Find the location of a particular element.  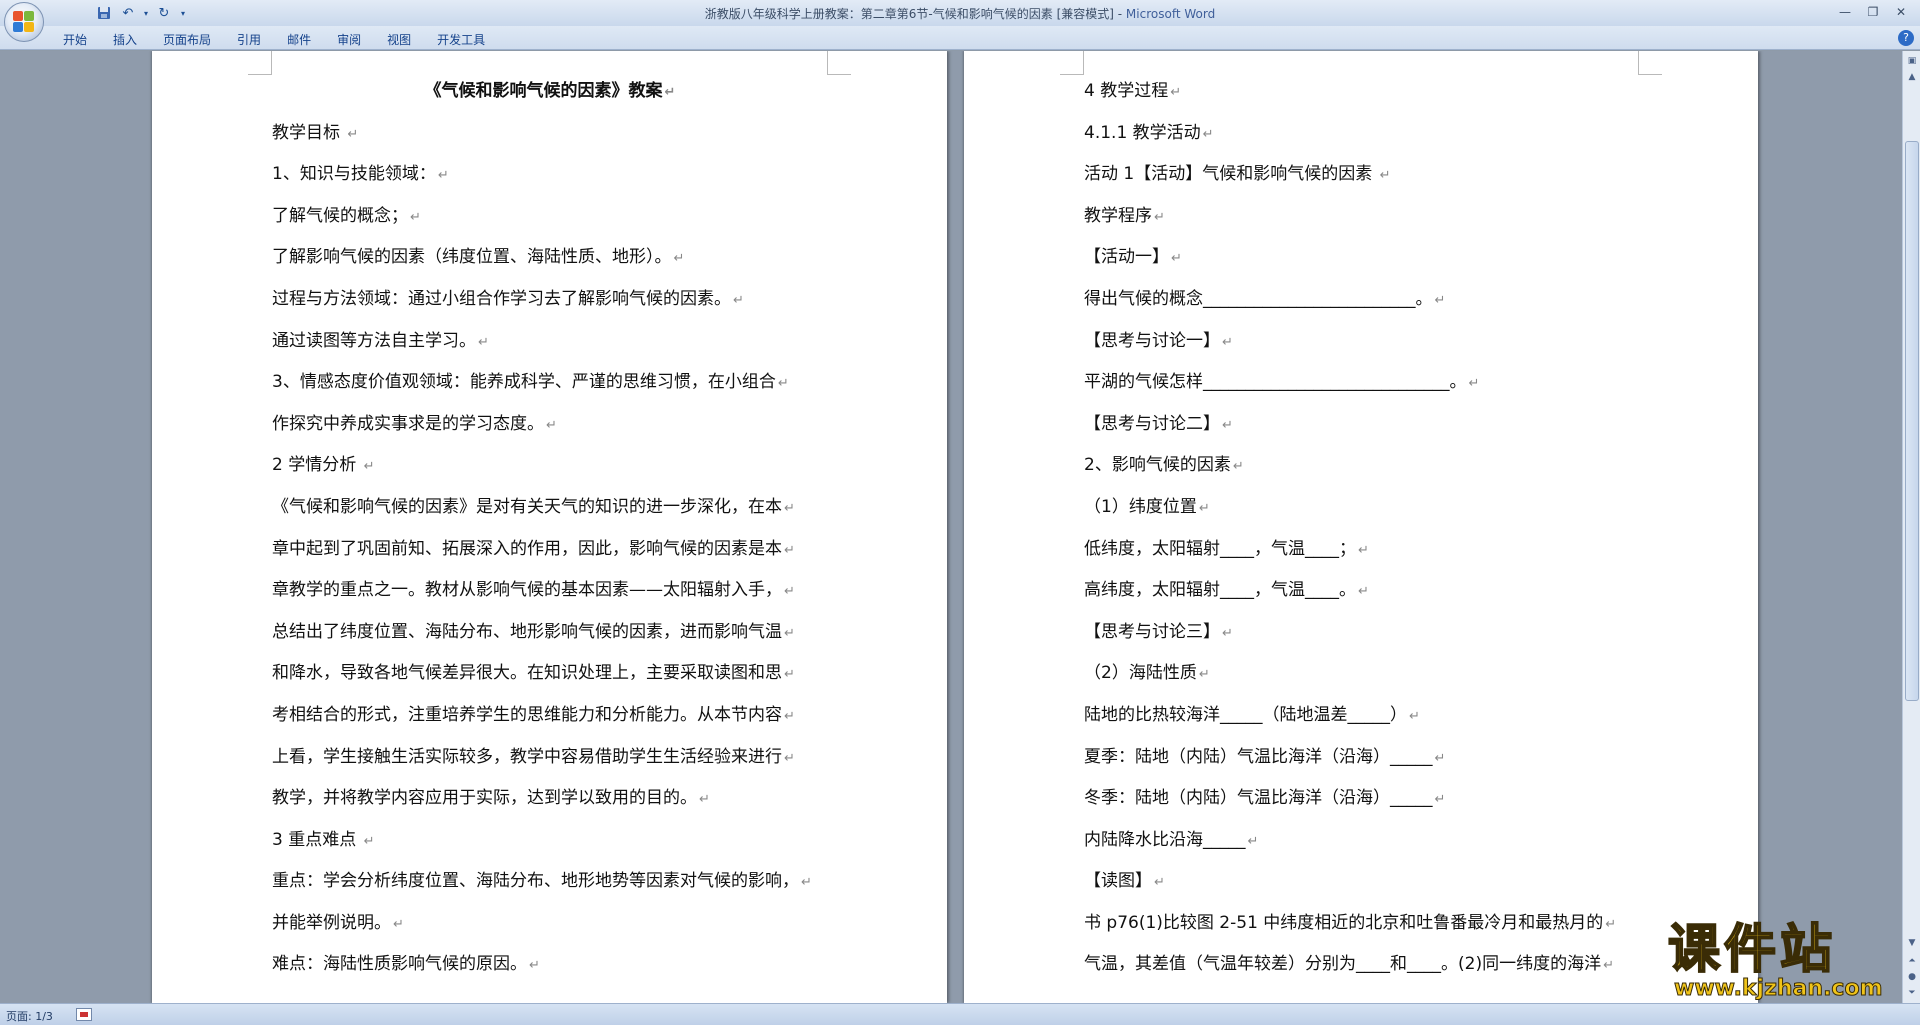

line-text: 内陆降水比沿海_____ is located at coordinates (1165, 839).